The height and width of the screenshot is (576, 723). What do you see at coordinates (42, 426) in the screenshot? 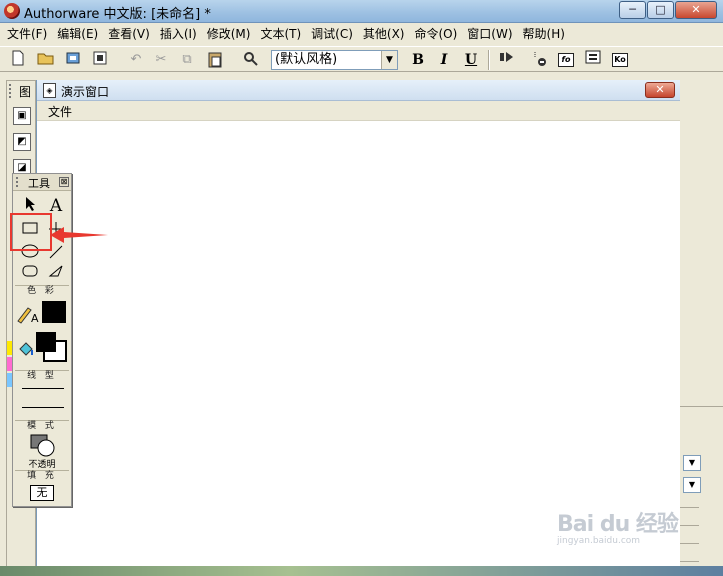
I see `mode-section-label: 模 式` at bounding box center [42, 426].